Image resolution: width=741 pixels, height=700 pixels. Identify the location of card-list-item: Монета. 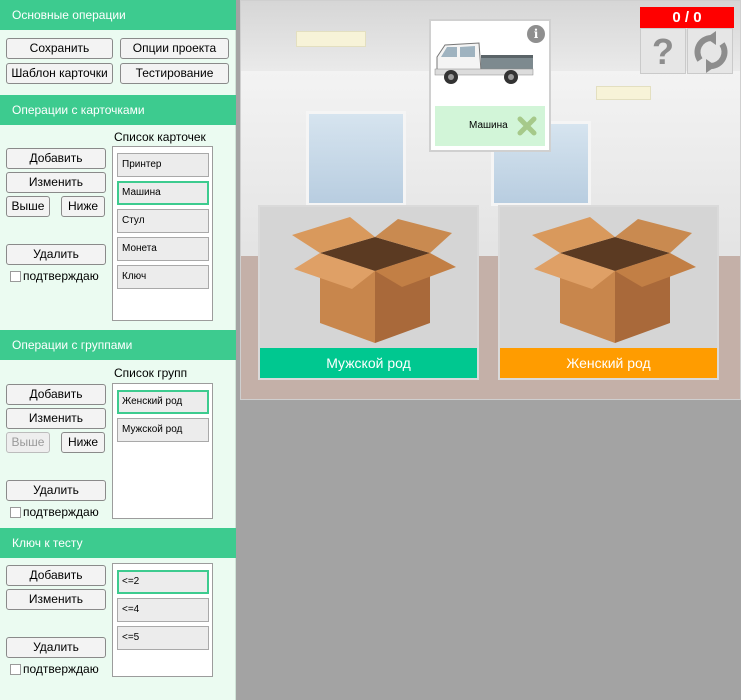
(163, 249).